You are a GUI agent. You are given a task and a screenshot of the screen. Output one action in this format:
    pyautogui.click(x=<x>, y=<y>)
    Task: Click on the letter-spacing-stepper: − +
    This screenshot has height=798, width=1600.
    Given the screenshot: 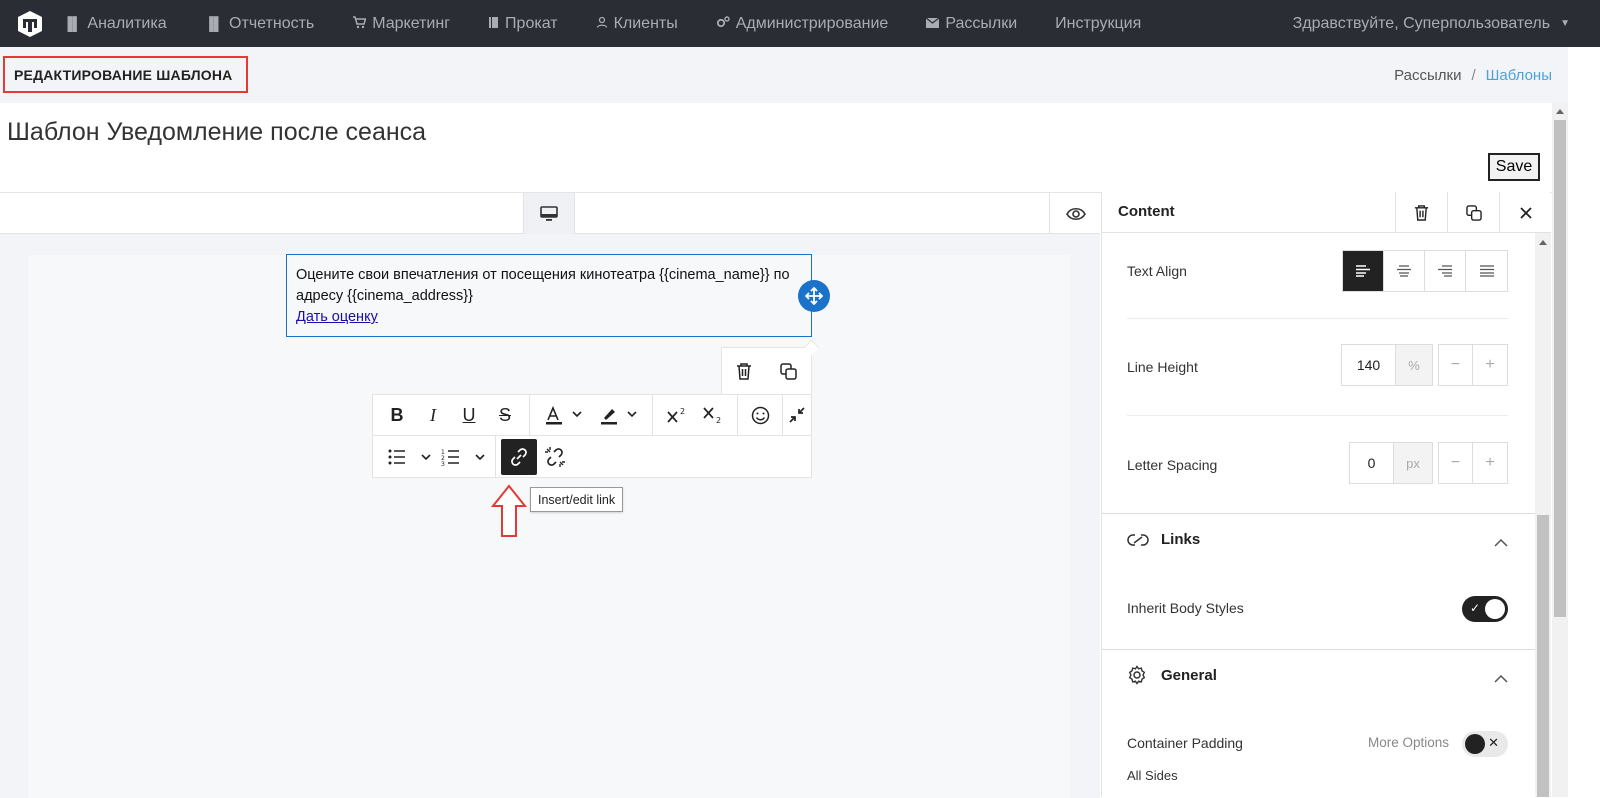 What is the action you would take?
    pyautogui.click(x=1473, y=463)
    